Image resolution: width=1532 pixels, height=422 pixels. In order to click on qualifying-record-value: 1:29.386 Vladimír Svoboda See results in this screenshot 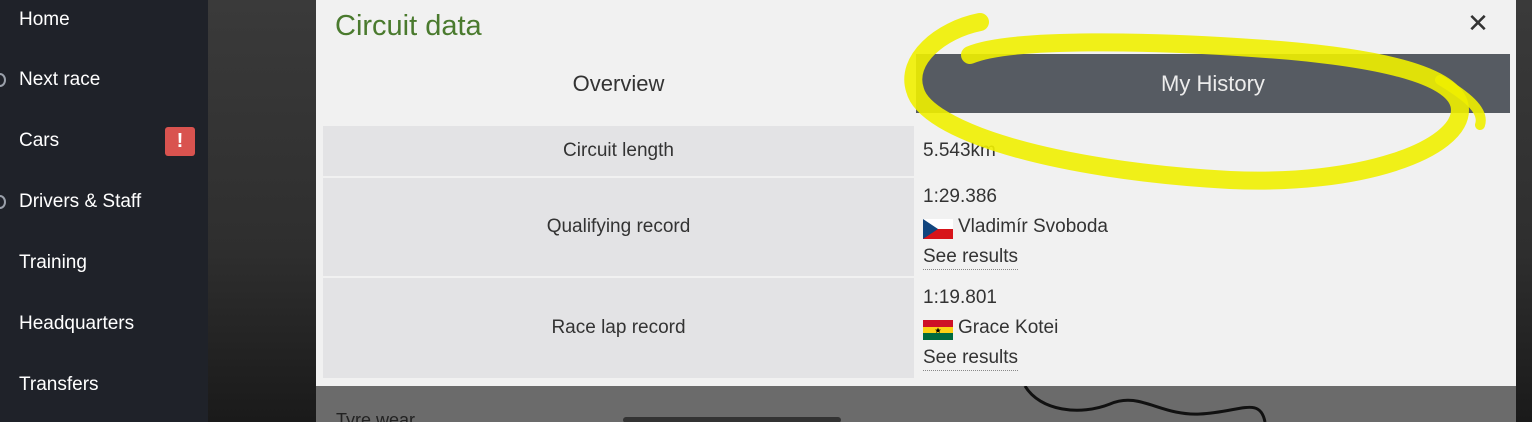, I will do `click(1123, 231)`.